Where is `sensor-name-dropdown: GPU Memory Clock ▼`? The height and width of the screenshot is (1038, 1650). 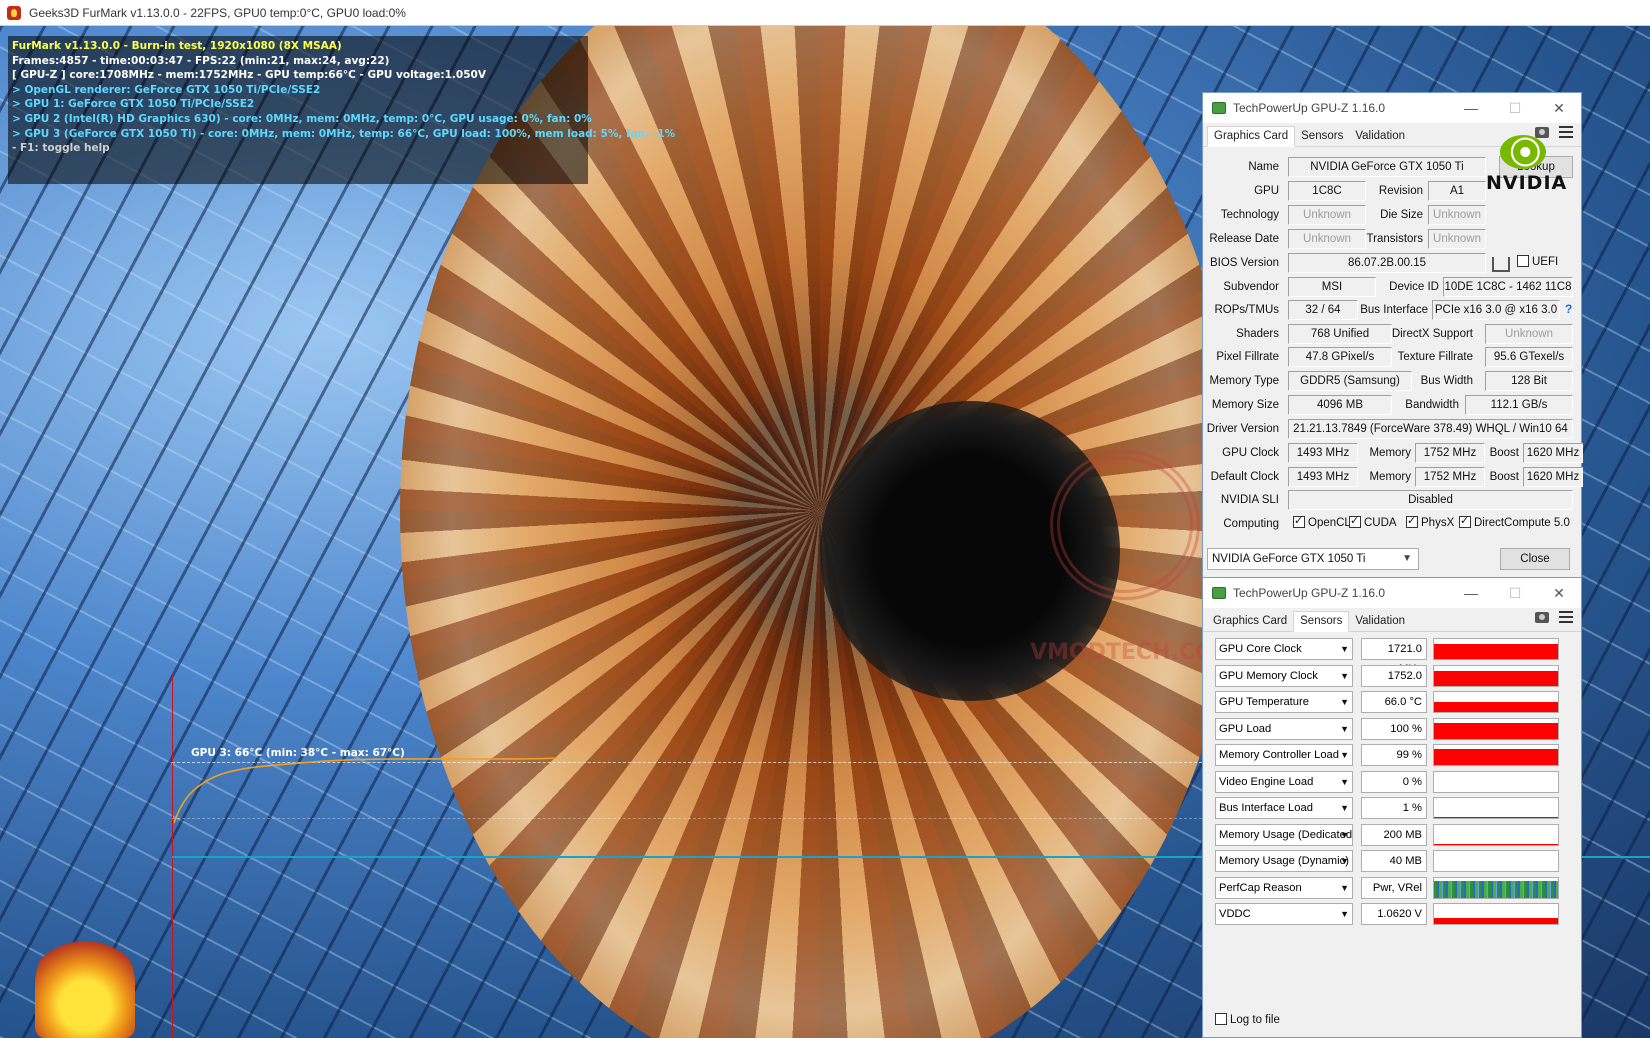 sensor-name-dropdown: GPU Memory Clock ▼ is located at coordinates (1284, 675).